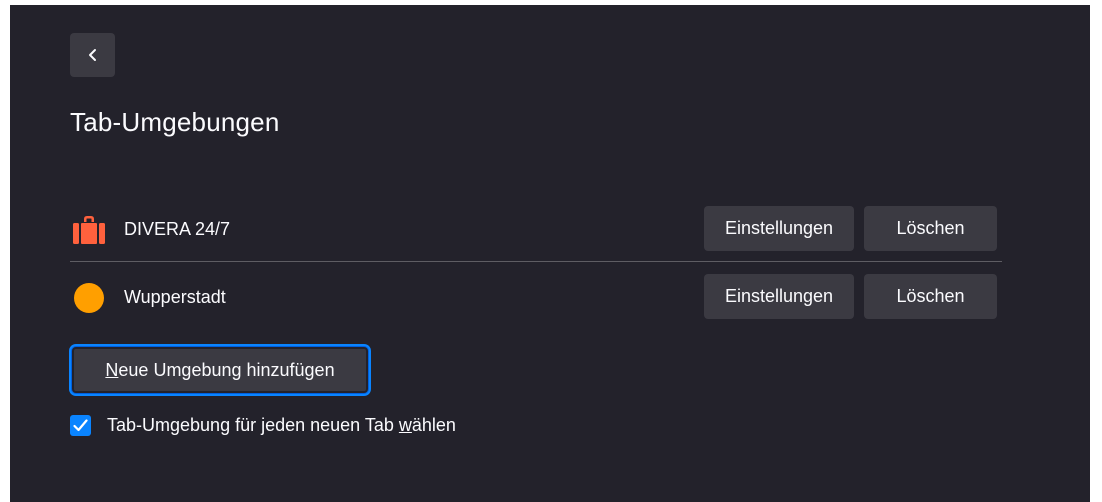 The image size is (1102, 502). What do you see at coordinates (177, 229) in the screenshot?
I see `container-name: DIVERA 24/7` at bounding box center [177, 229].